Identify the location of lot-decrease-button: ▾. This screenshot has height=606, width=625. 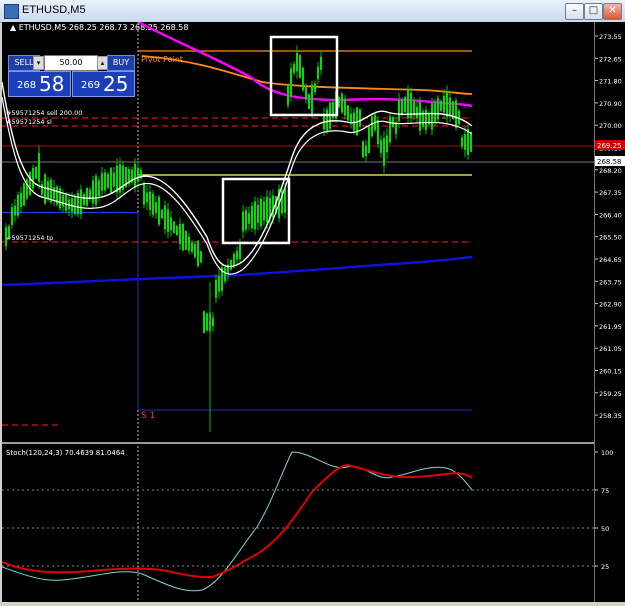
(38, 63).